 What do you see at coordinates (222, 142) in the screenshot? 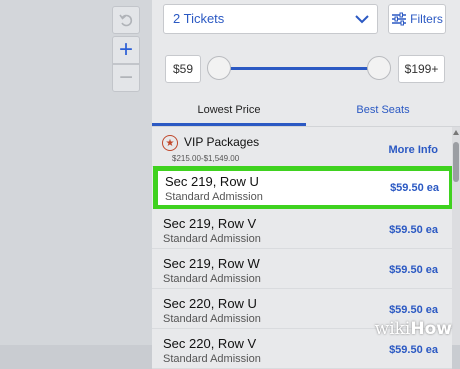
I see `vip-title: VIP Packages` at bounding box center [222, 142].